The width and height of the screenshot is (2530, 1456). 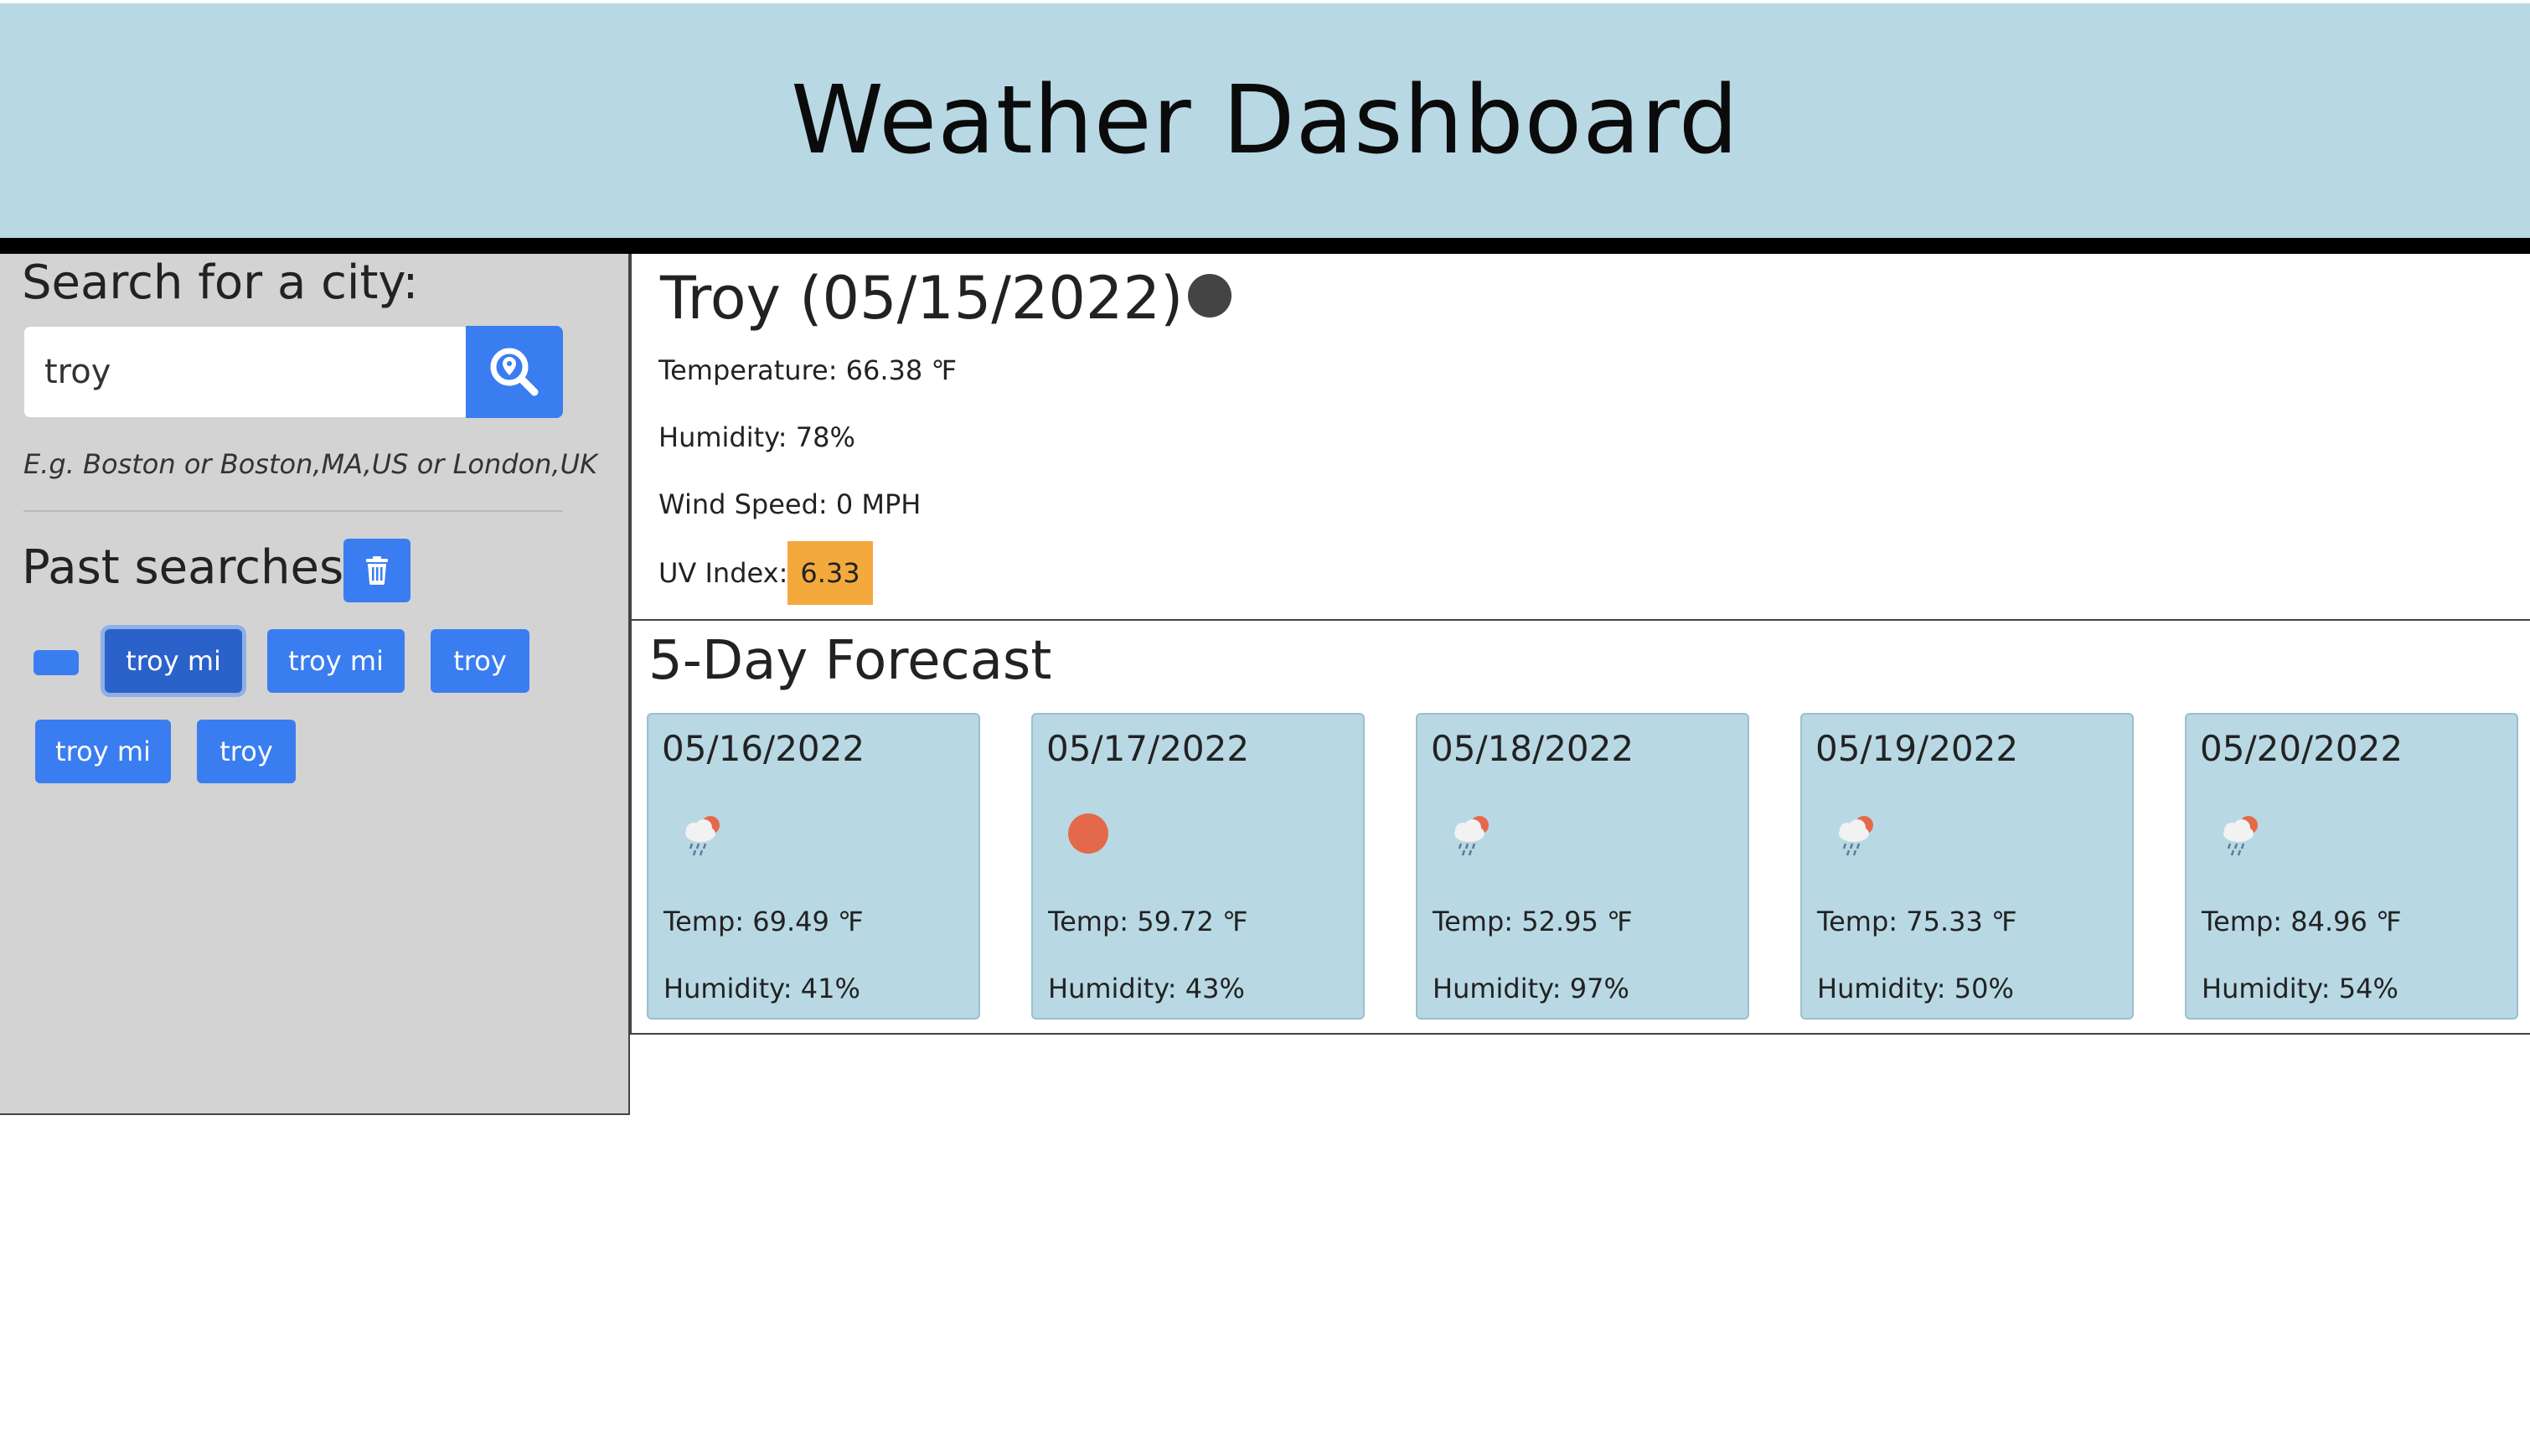 What do you see at coordinates (1532, 748) in the screenshot?
I see `forecast-date: 05/18/2022` at bounding box center [1532, 748].